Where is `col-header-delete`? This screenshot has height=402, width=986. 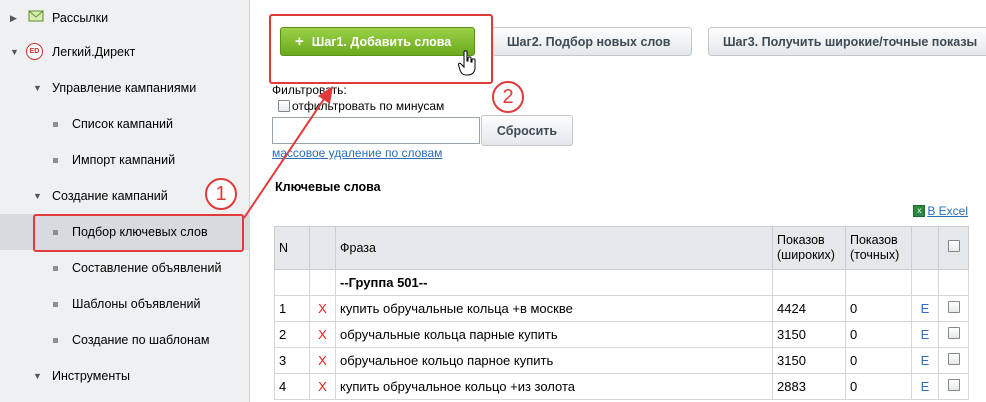
col-header-delete is located at coordinates (322, 248).